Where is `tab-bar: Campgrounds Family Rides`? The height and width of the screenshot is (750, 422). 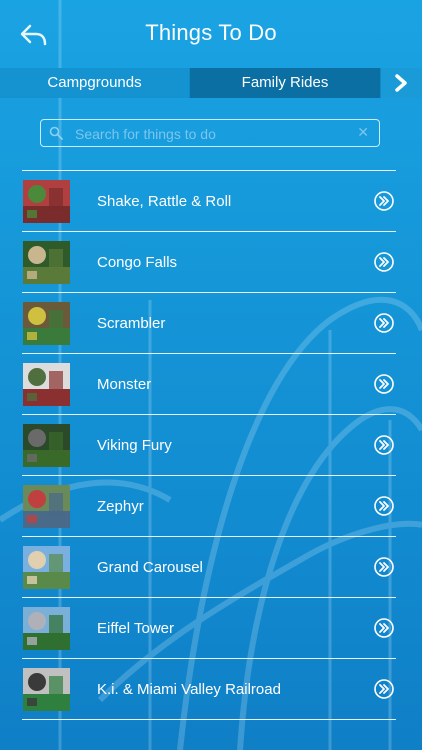
tab-bar: Campgrounds Family Rides is located at coordinates (211, 83).